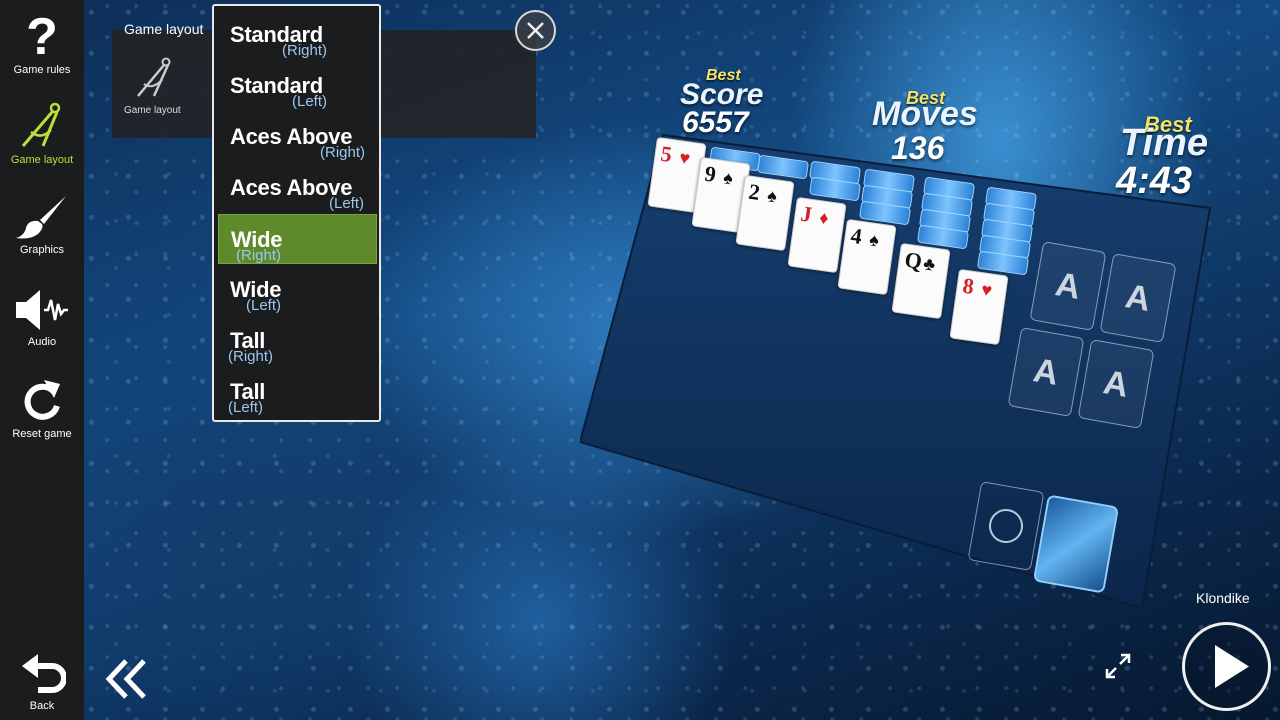 This screenshot has height=720, width=1280. Describe the element at coordinates (666, 153) in the screenshot. I see `card-rank: 5` at that location.